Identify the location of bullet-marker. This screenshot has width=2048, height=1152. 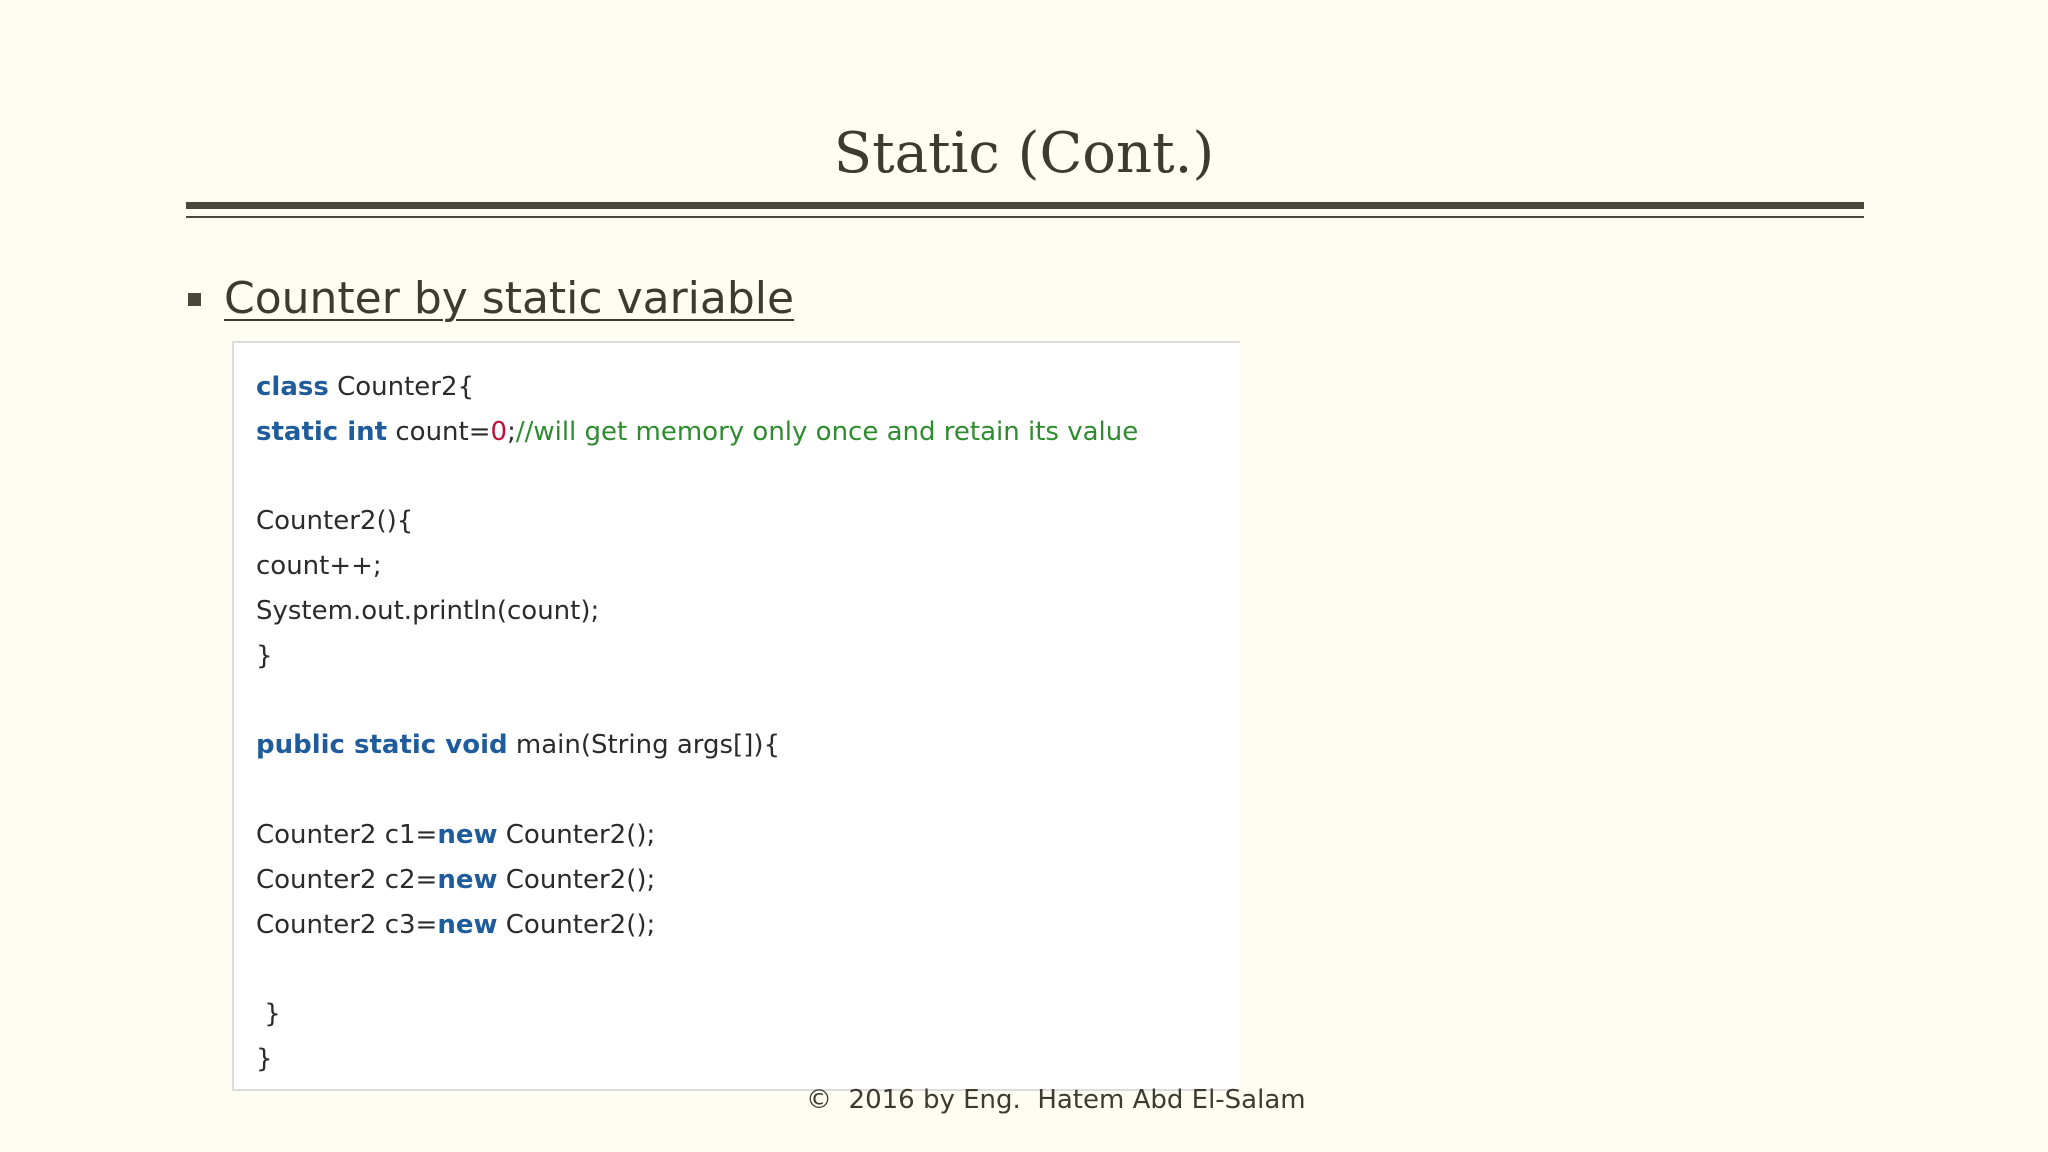
(194, 299).